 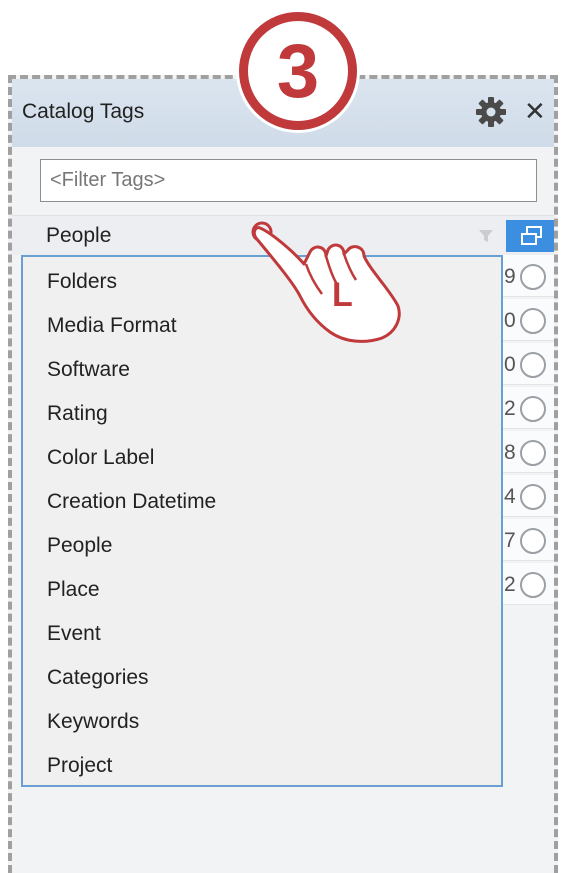 I want to click on expand-window-icon, so click(x=531, y=235).